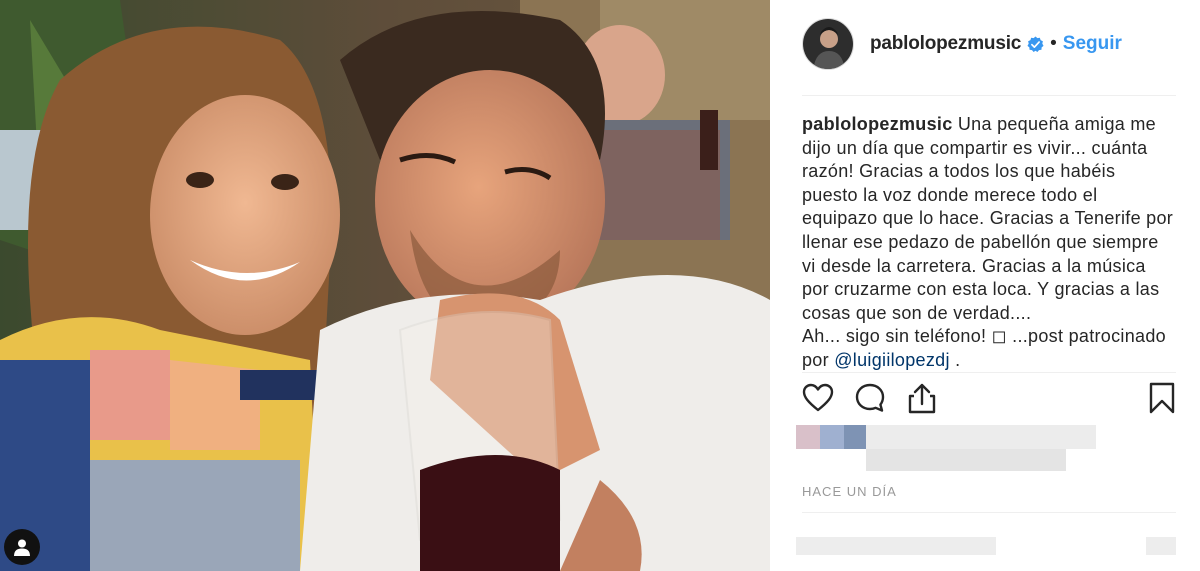 The height and width of the screenshot is (571, 1200). What do you see at coordinates (990, 361) in the screenshot?
I see `caption-line: por @luigiilopezdj .` at bounding box center [990, 361].